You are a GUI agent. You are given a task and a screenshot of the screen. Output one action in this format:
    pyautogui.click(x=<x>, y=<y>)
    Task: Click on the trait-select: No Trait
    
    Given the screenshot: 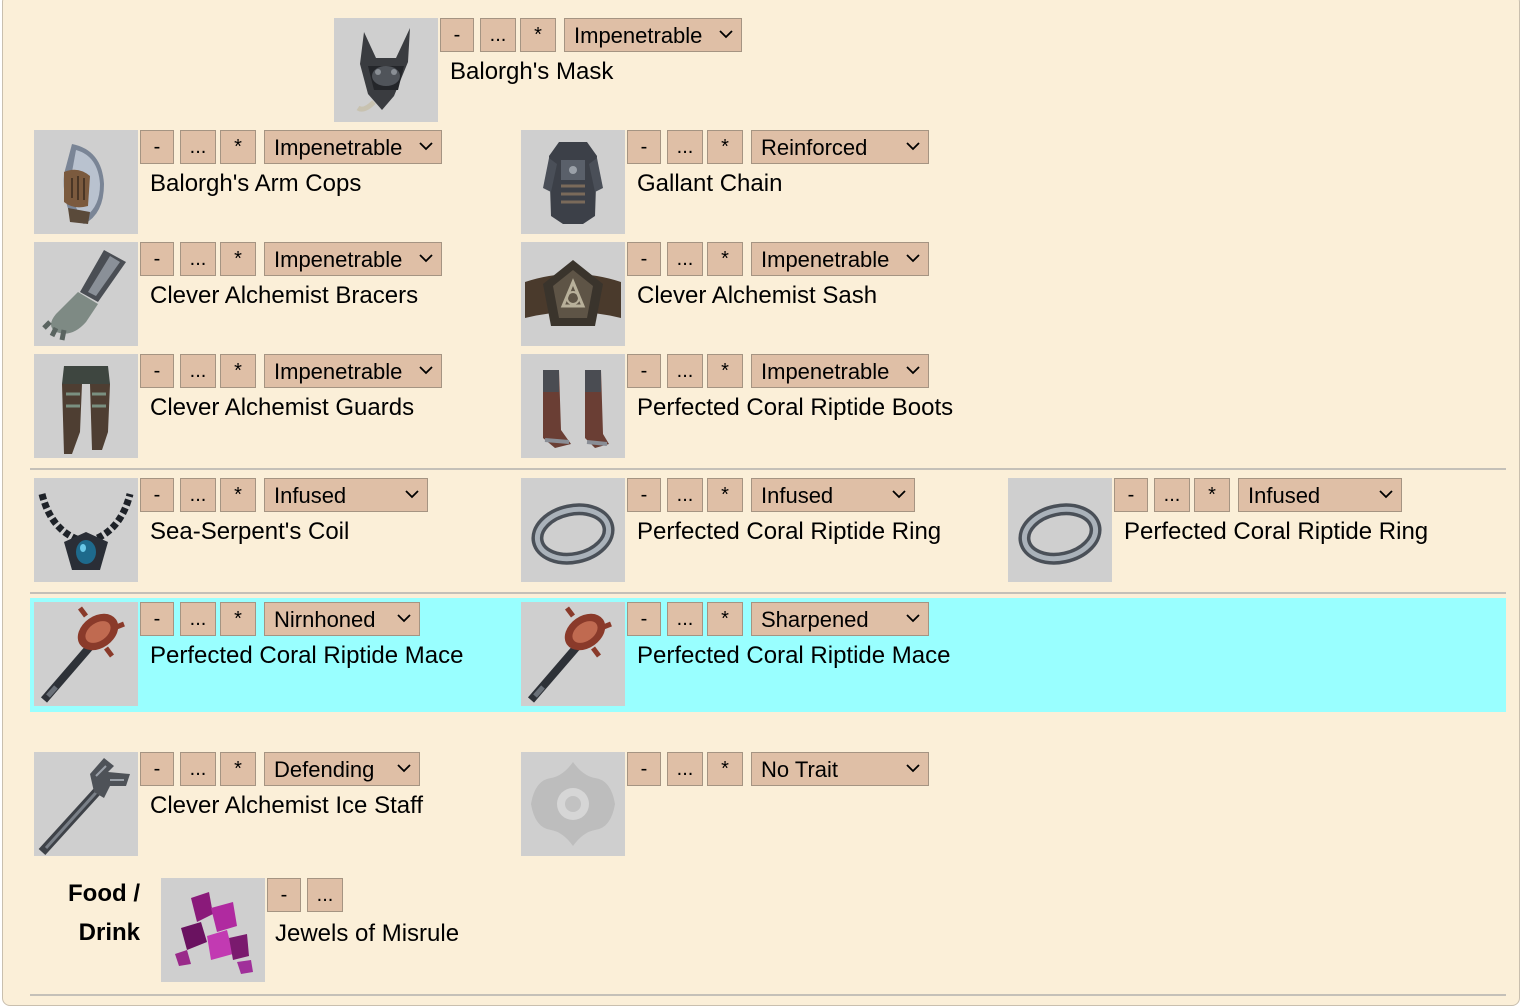 What is the action you would take?
    pyautogui.click(x=840, y=769)
    